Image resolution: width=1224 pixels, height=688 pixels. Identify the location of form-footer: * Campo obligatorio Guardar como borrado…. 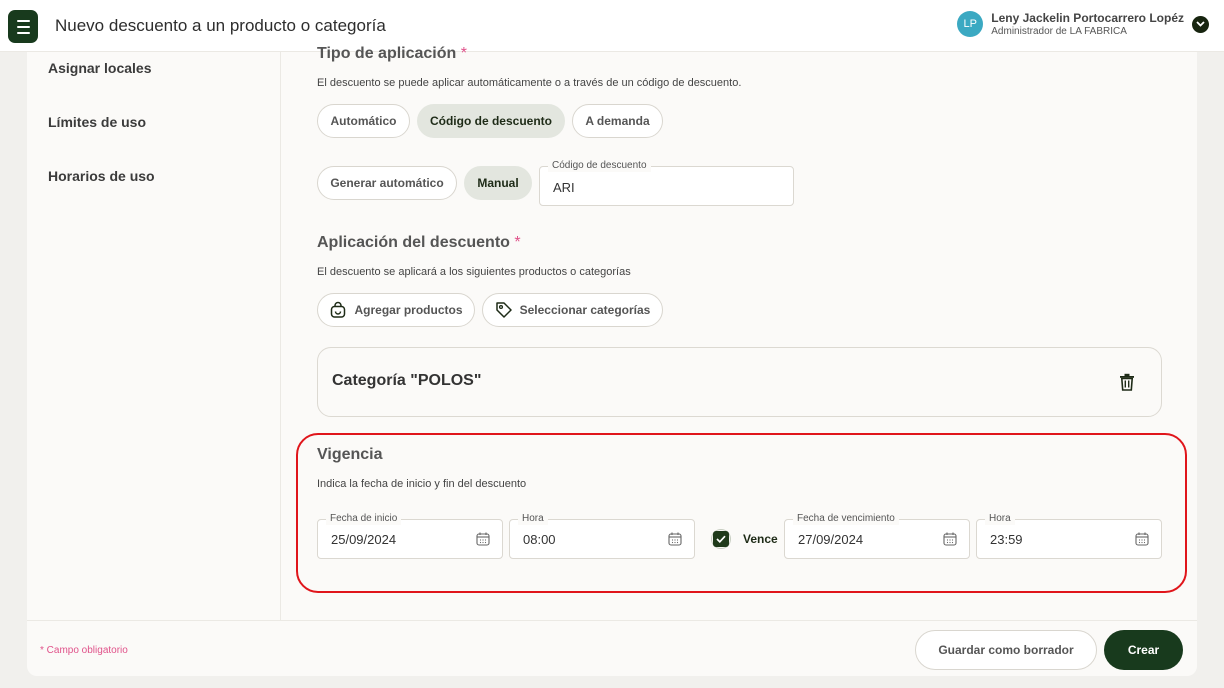
(612, 648).